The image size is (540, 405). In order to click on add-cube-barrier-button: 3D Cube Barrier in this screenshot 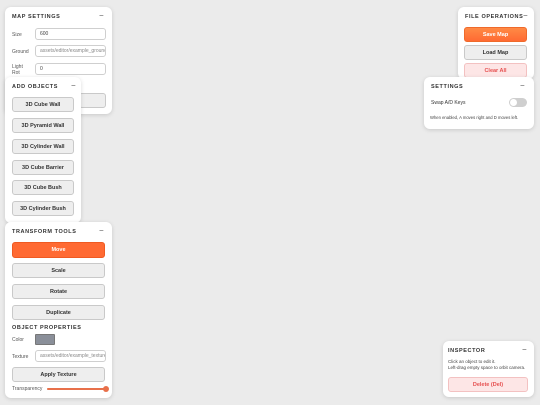, I will do `click(43, 167)`.